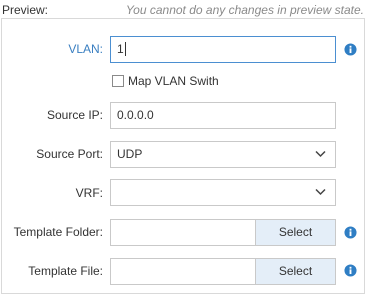  I want to click on template-file-input, so click(183, 271).